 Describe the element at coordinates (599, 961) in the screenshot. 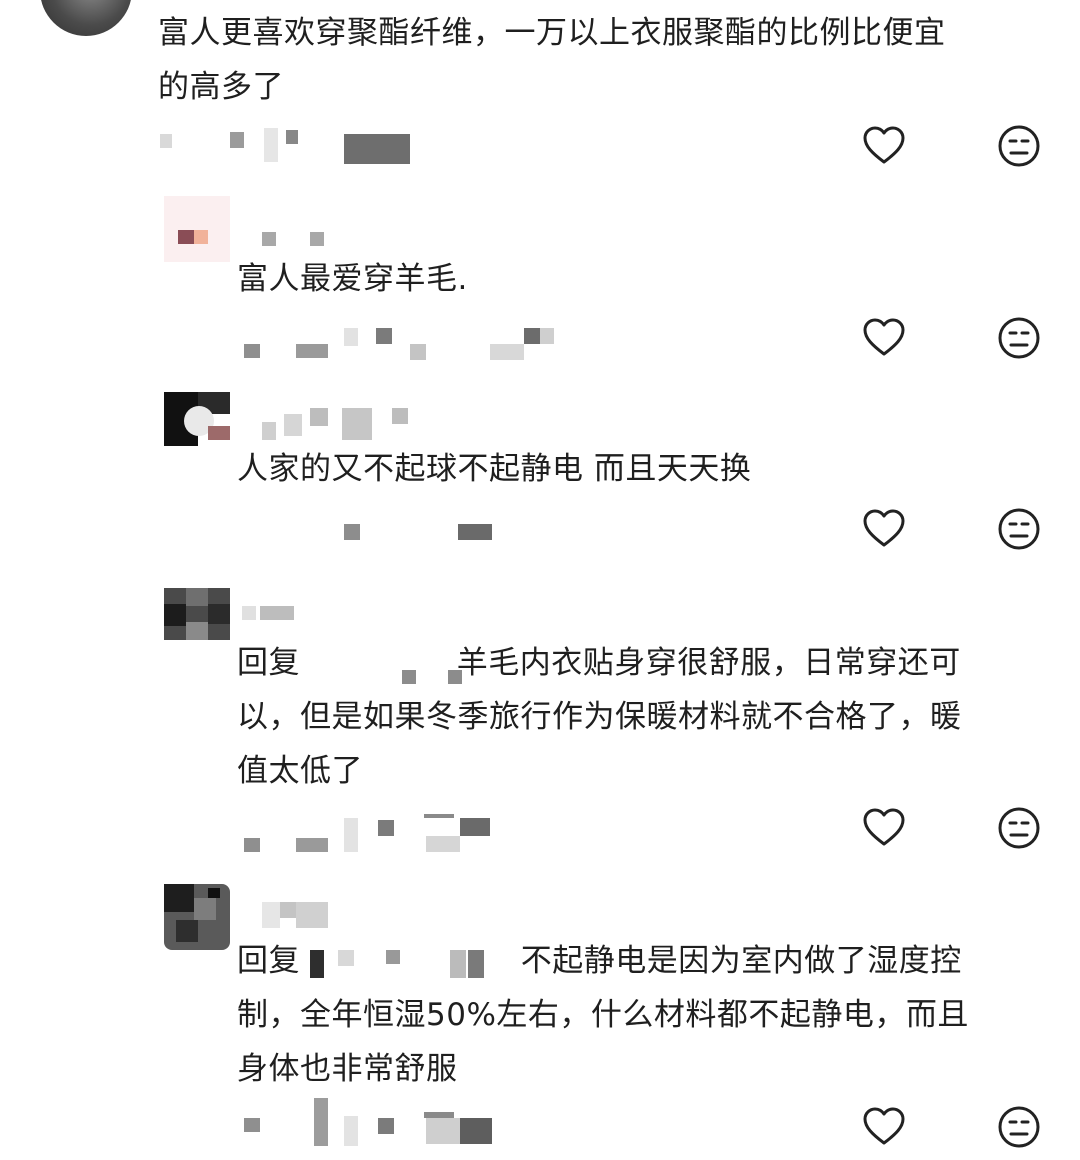

I see `comment-line: 回复 不起静电是因为室内做了湿度控` at that location.